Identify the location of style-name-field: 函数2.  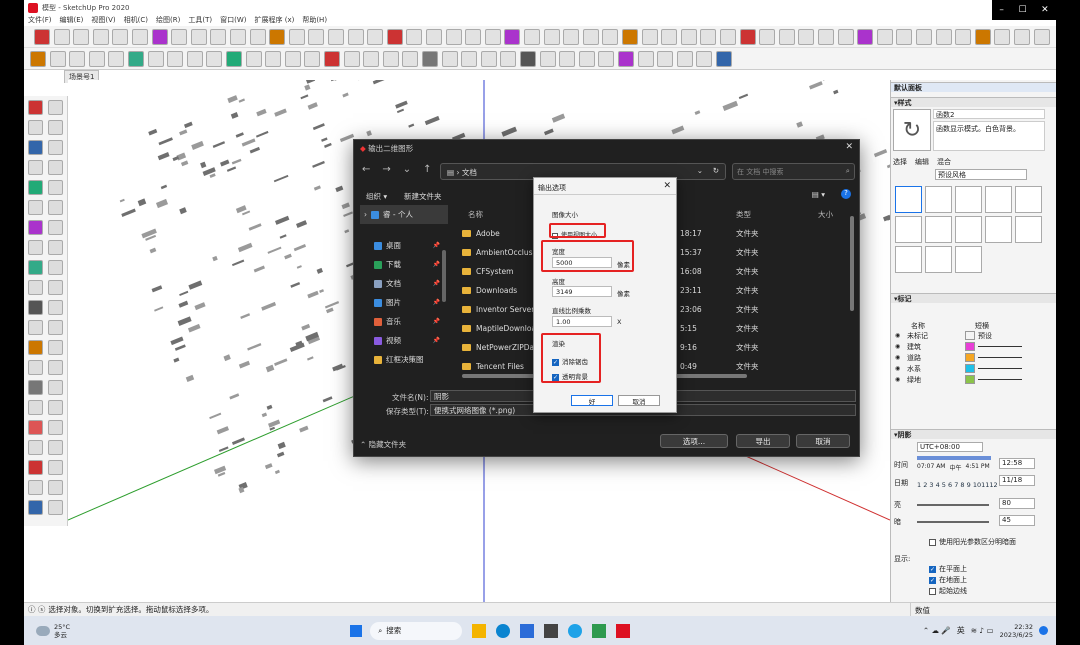
(989, 114).